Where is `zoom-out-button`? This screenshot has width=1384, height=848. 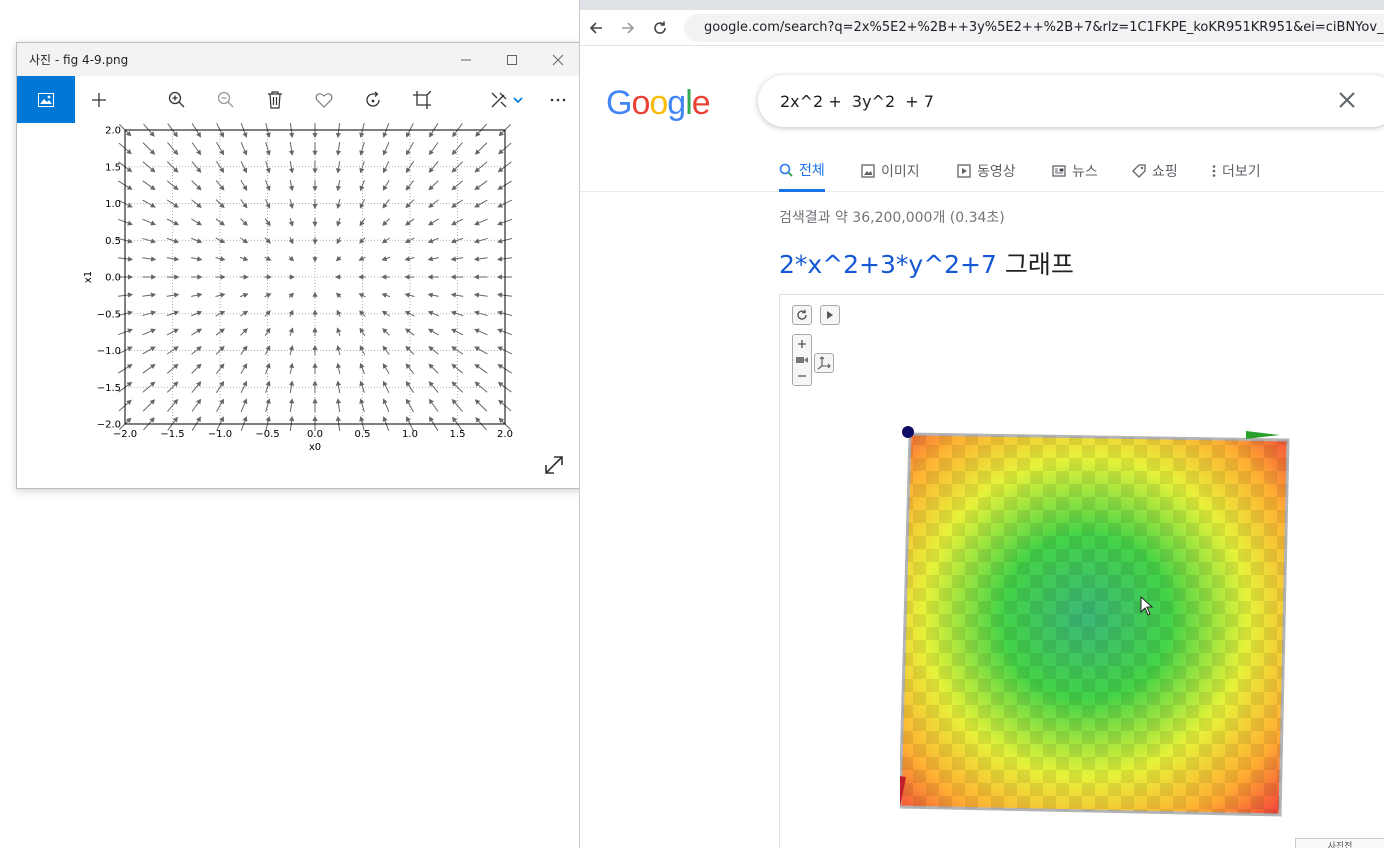
zoom-out-button is located at coordinates (226, 99).